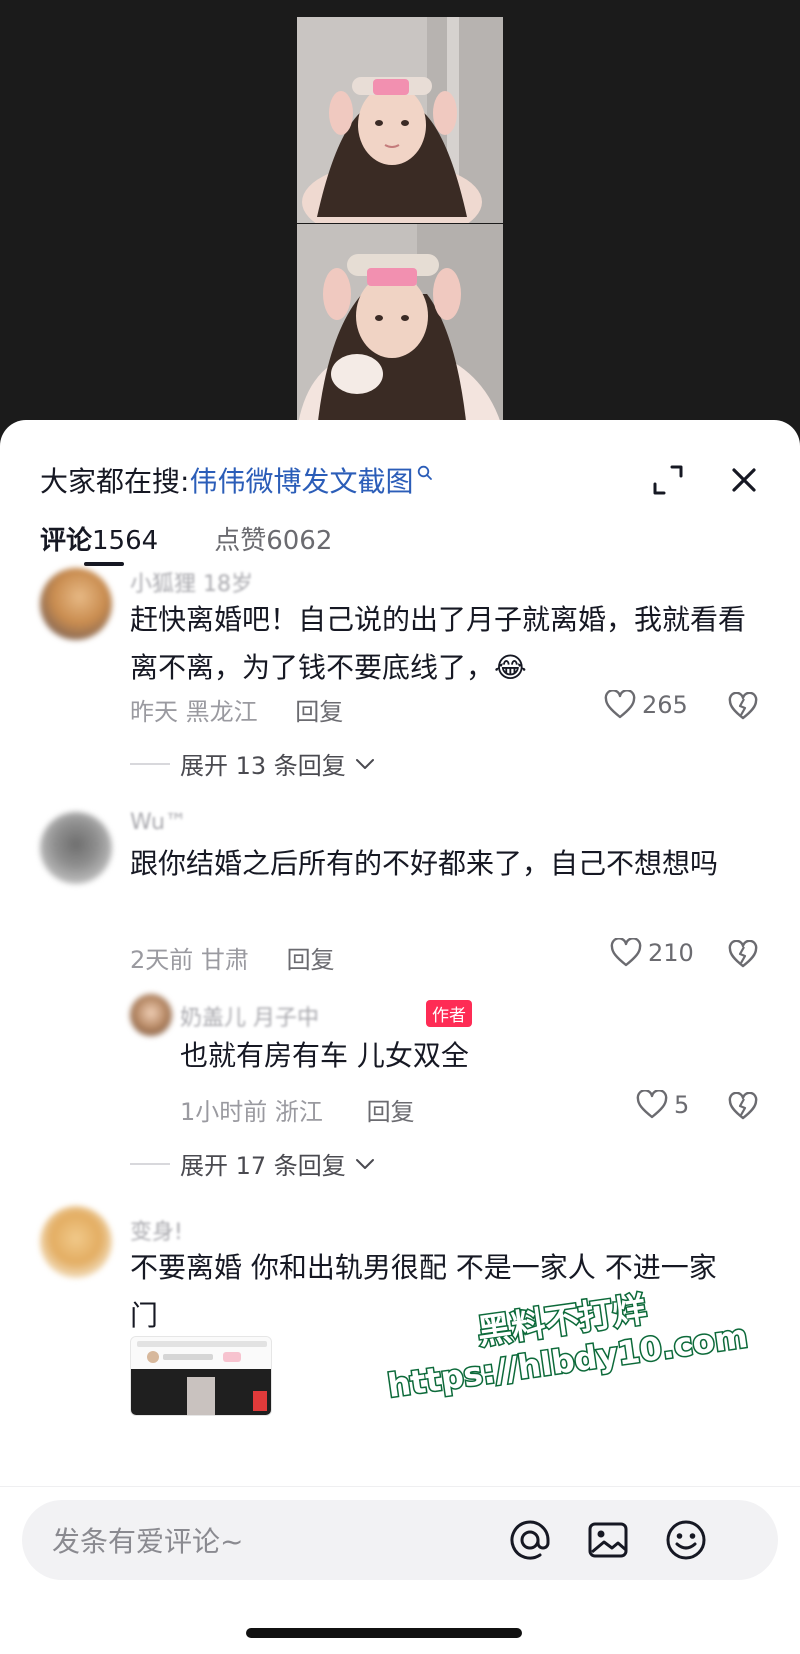 This screenshot has width=800, height=1654. I want to click on trending-search-bar: 大家都在搜: 伟伟微博发文截图, so click(236, 480).